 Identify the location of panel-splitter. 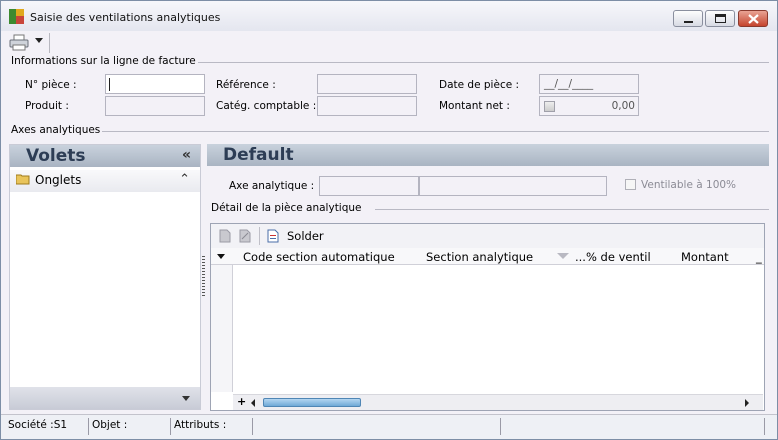
(203, 276).